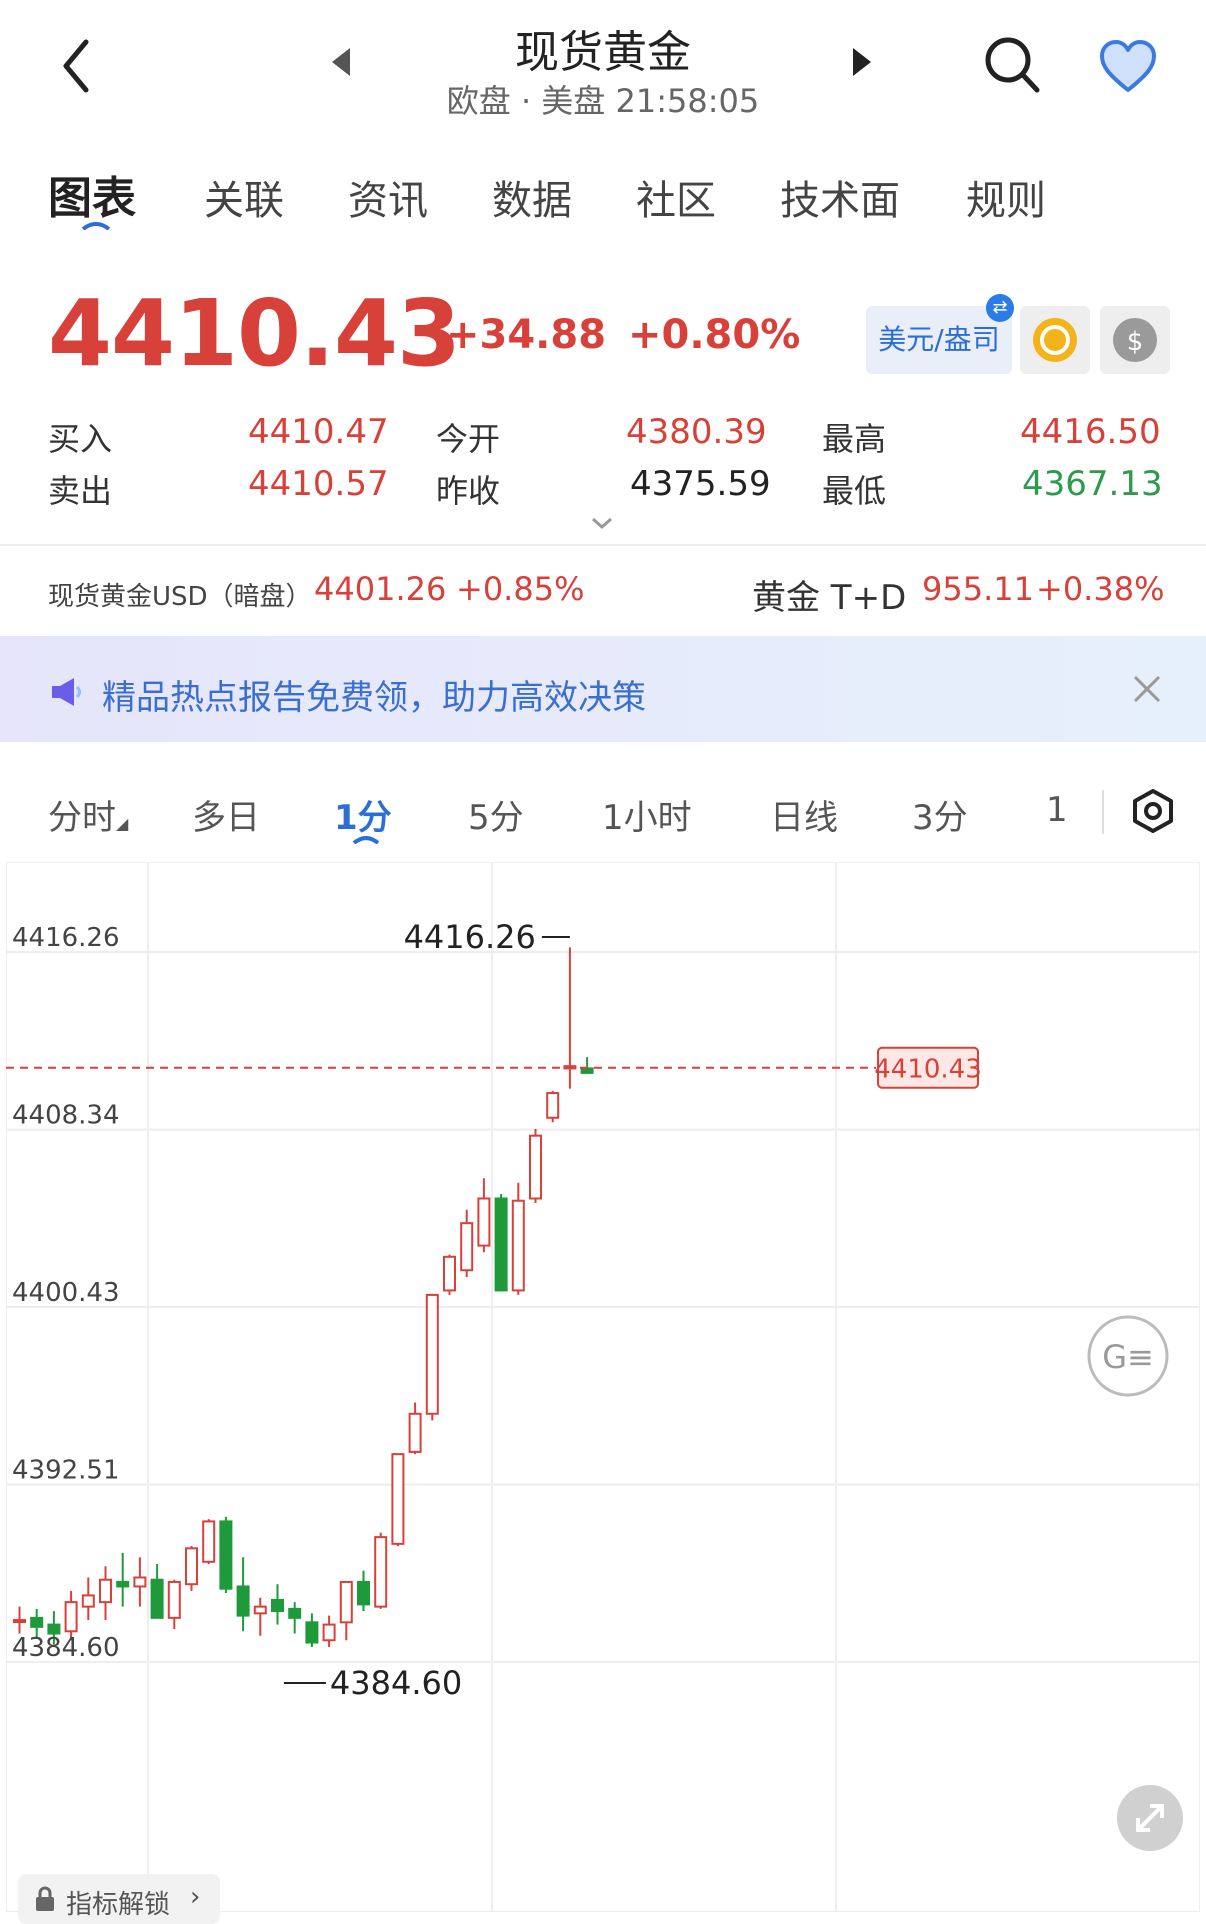  I want to click on dropdown-caret-icon: ◢, so click(122, 823).